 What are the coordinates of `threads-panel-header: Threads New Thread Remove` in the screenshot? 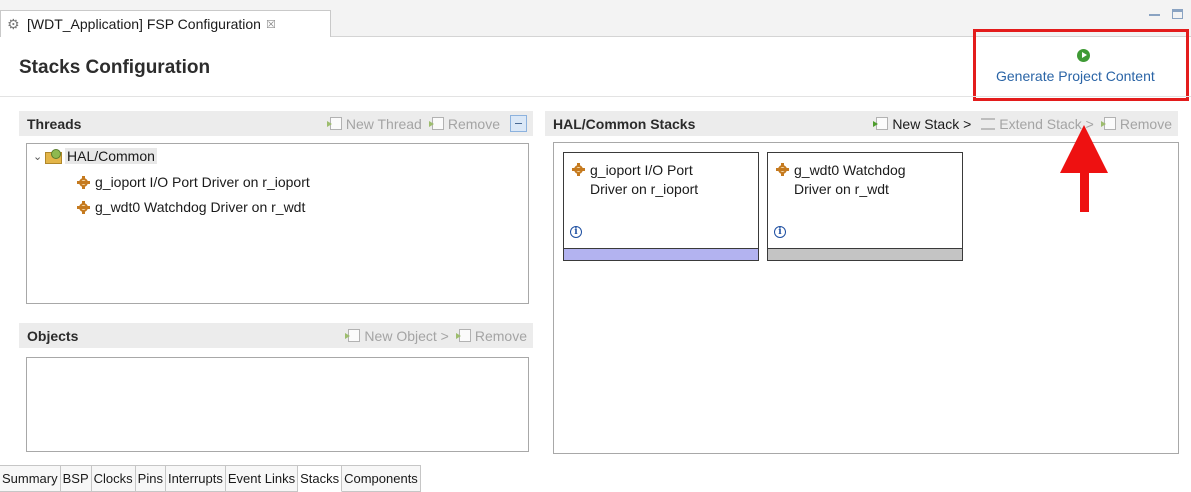 It's located at (276, 123).